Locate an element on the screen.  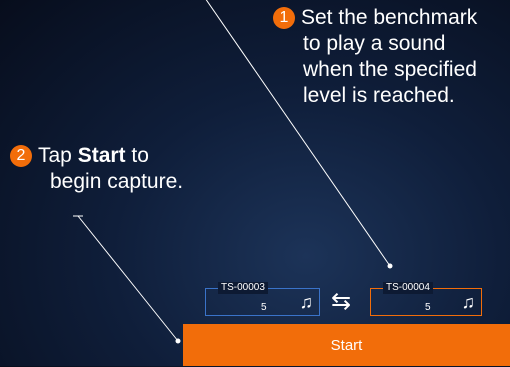
callout-step1-text2: to play a sound is located at coordinates (374, 43).